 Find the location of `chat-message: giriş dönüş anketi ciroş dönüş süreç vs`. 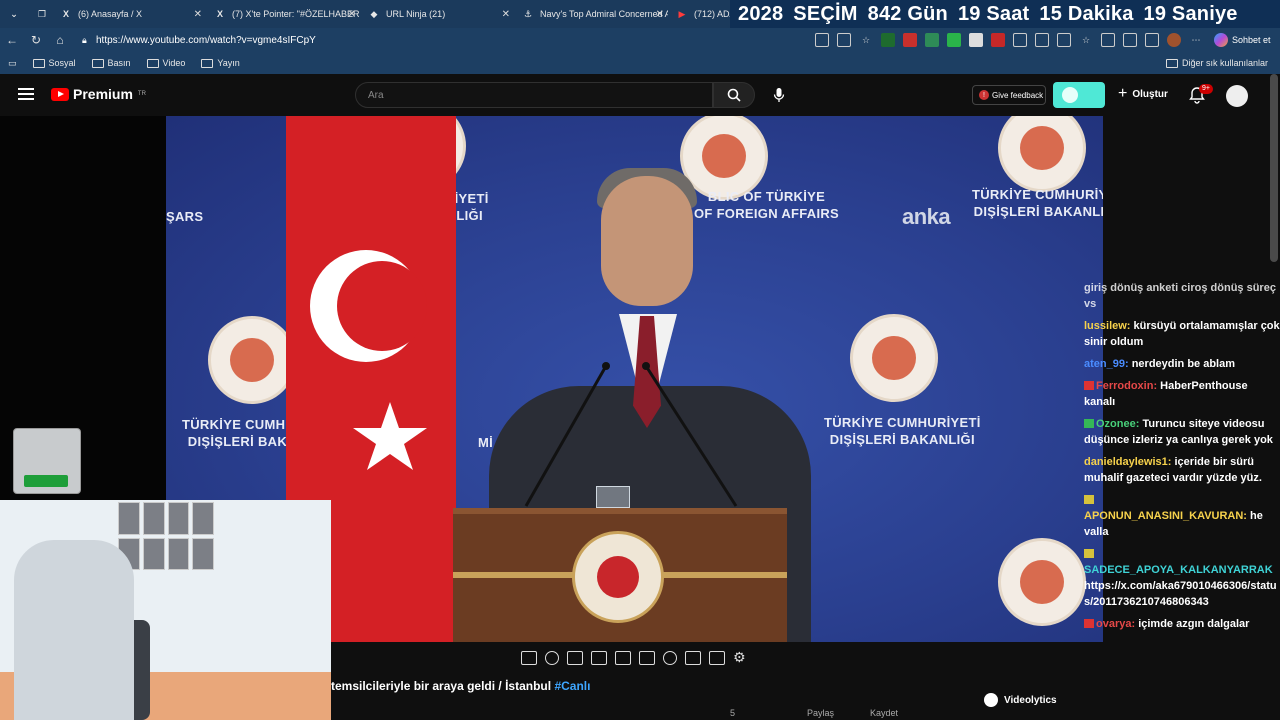

chat-message: giriş dönüş anketi ciroş dönüş süreç vs is located at coordinates (1182, 296).